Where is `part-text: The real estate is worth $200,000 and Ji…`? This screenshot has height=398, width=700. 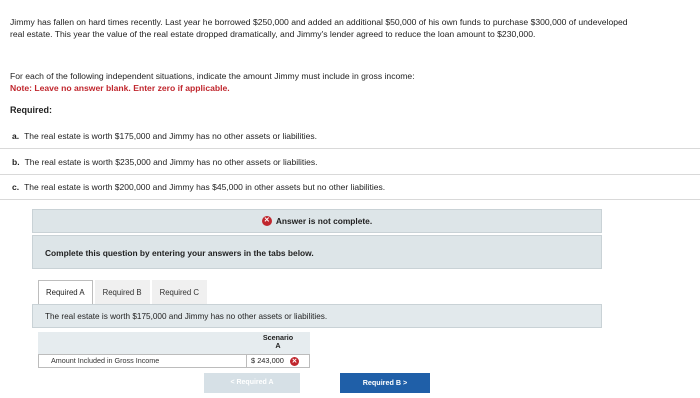 part-text: The real estate is worth $200,000 and Ji… is located at coordinates (205, 187).